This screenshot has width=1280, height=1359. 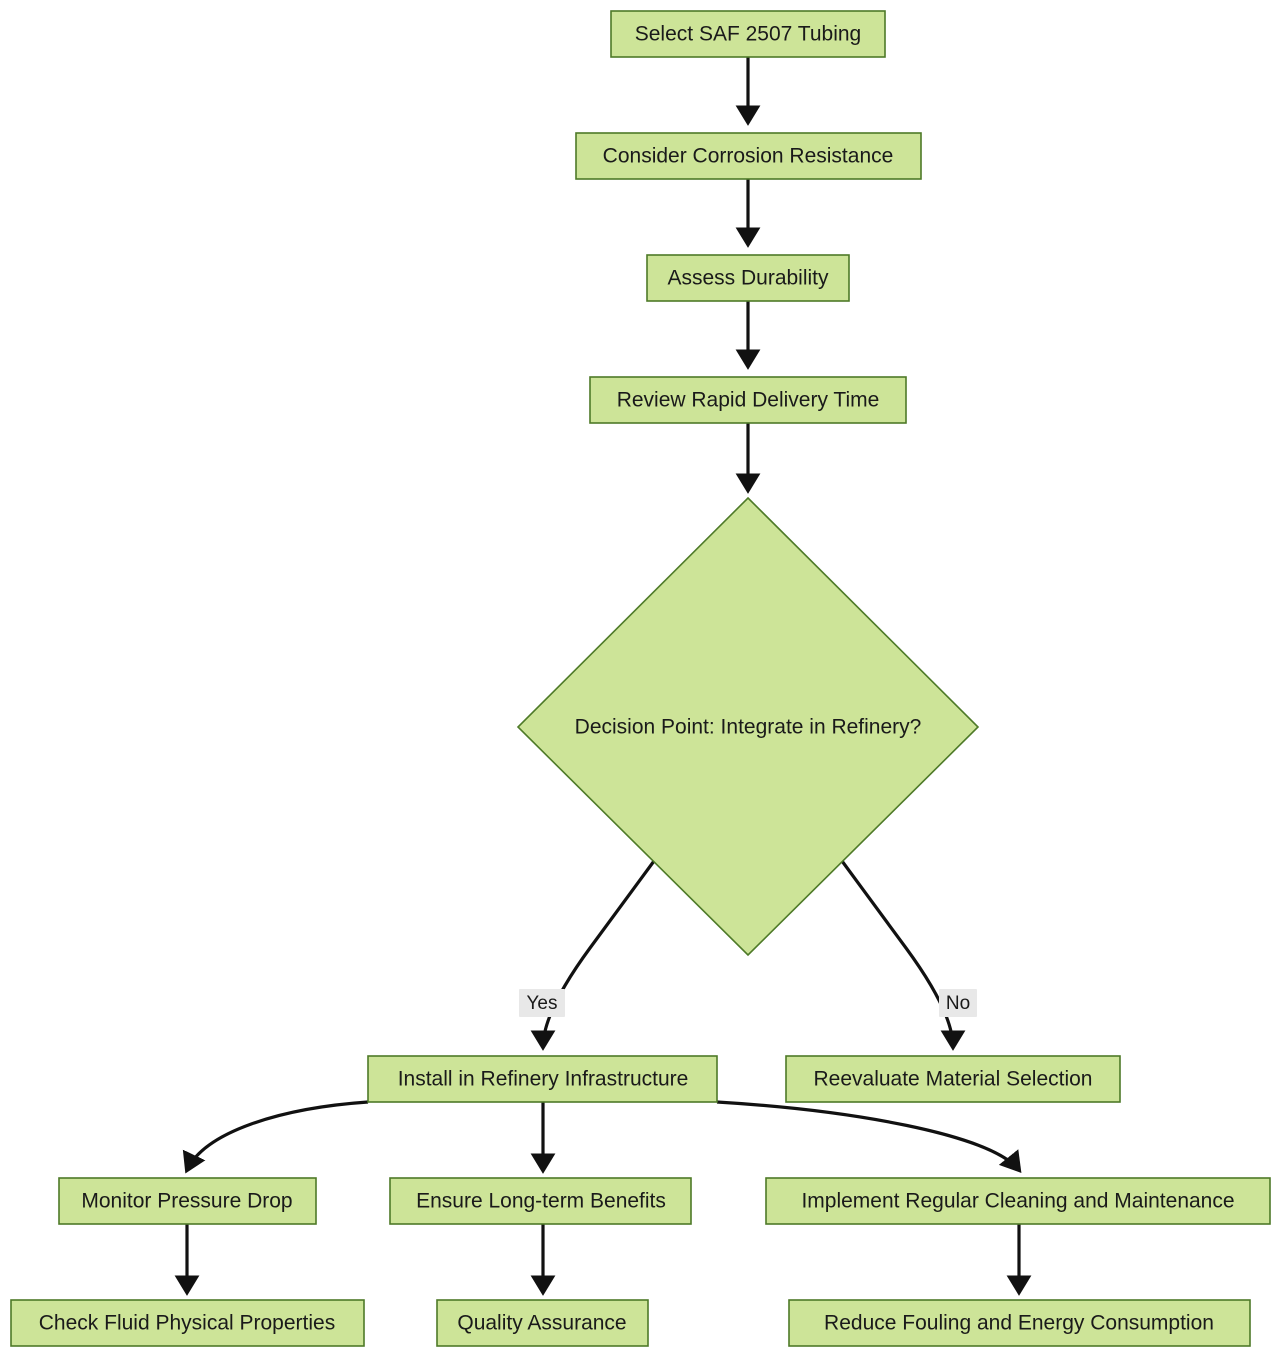 I want to click on node-install-in-refinery-infrastructure: Install in Refinery Infrastructure, so click(x=542, y=1079).